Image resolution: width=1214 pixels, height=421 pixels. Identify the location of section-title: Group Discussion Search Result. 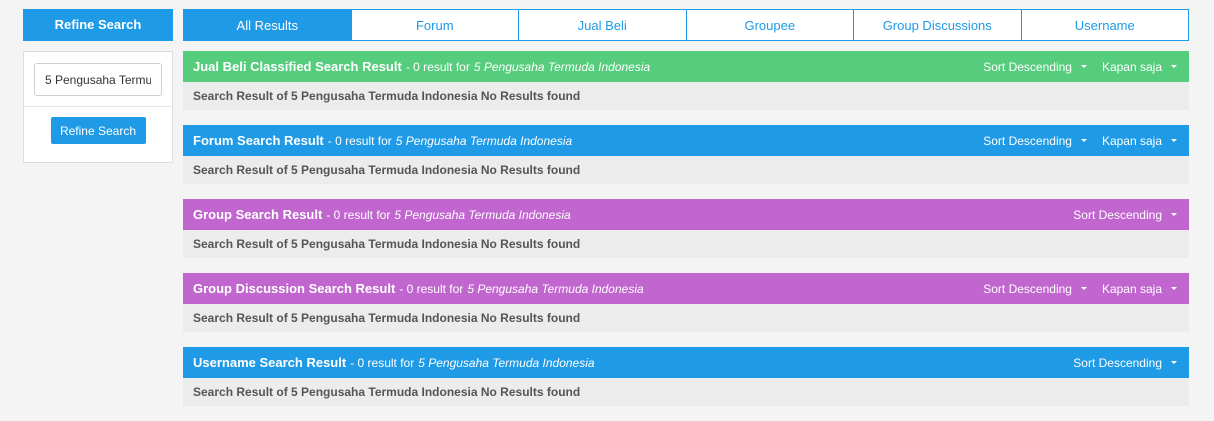
(294, 288).